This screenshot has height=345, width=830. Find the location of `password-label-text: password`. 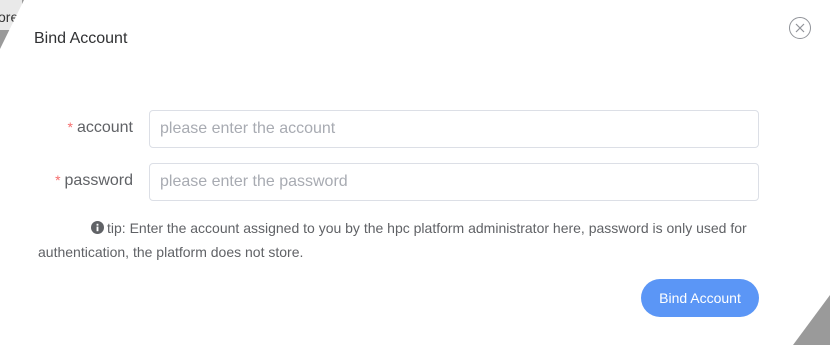

password-label-text: password is located at coordinates (98, 180).